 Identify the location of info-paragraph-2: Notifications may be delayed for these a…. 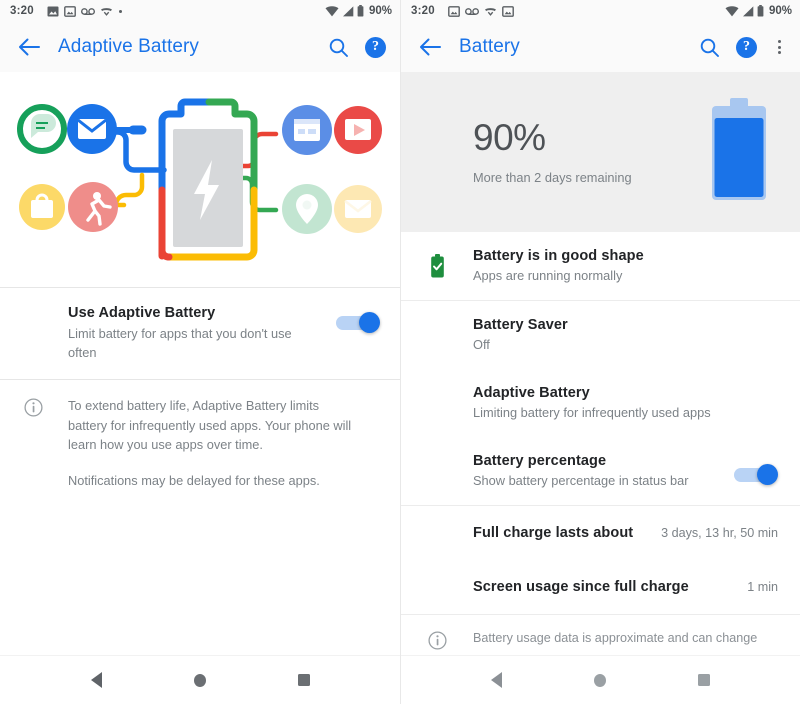
(194, 481).